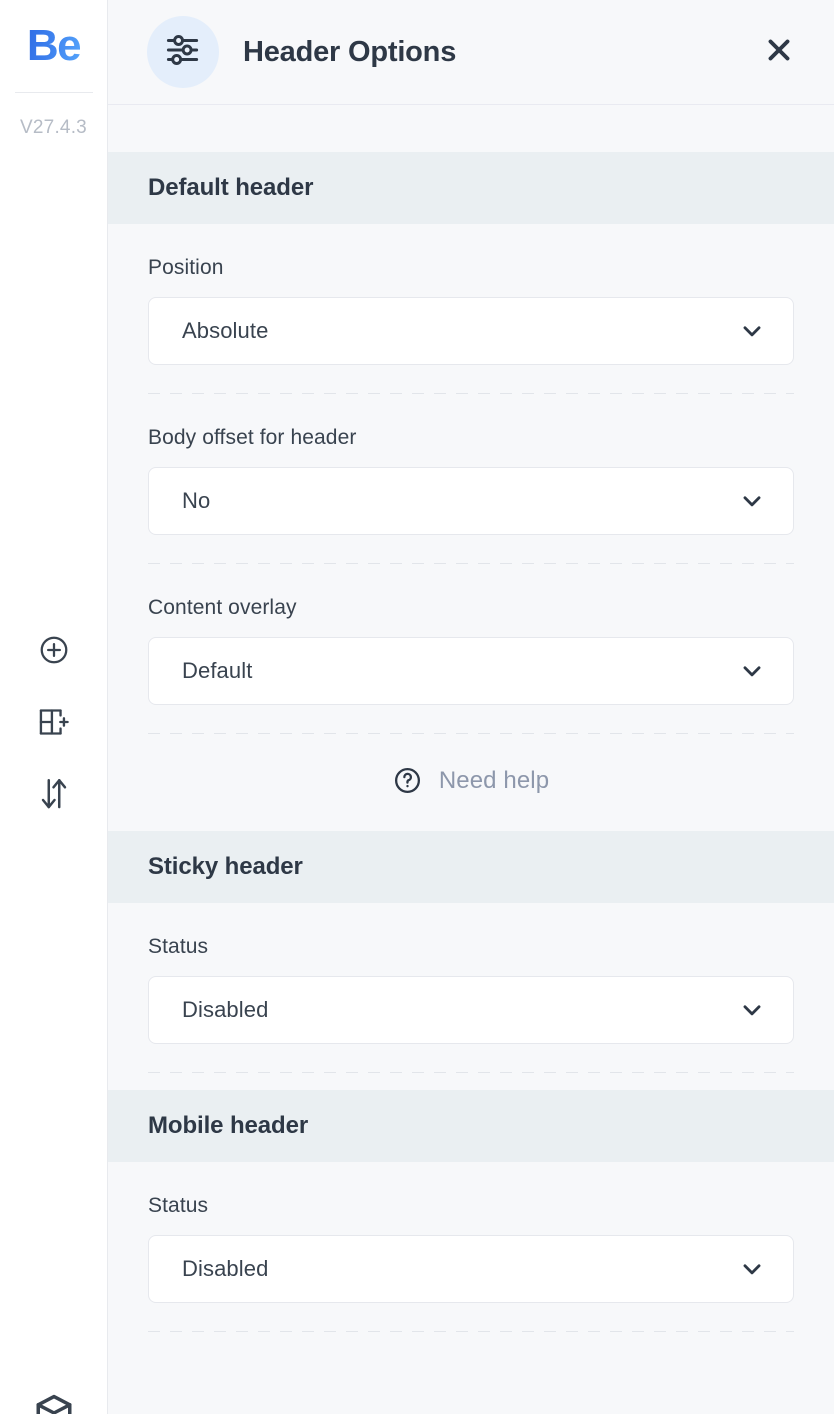 The height and width of the screenshot is (1414, 834). I want to click on section-body-mobile-header: Status Disabled, so click(471, 1247).